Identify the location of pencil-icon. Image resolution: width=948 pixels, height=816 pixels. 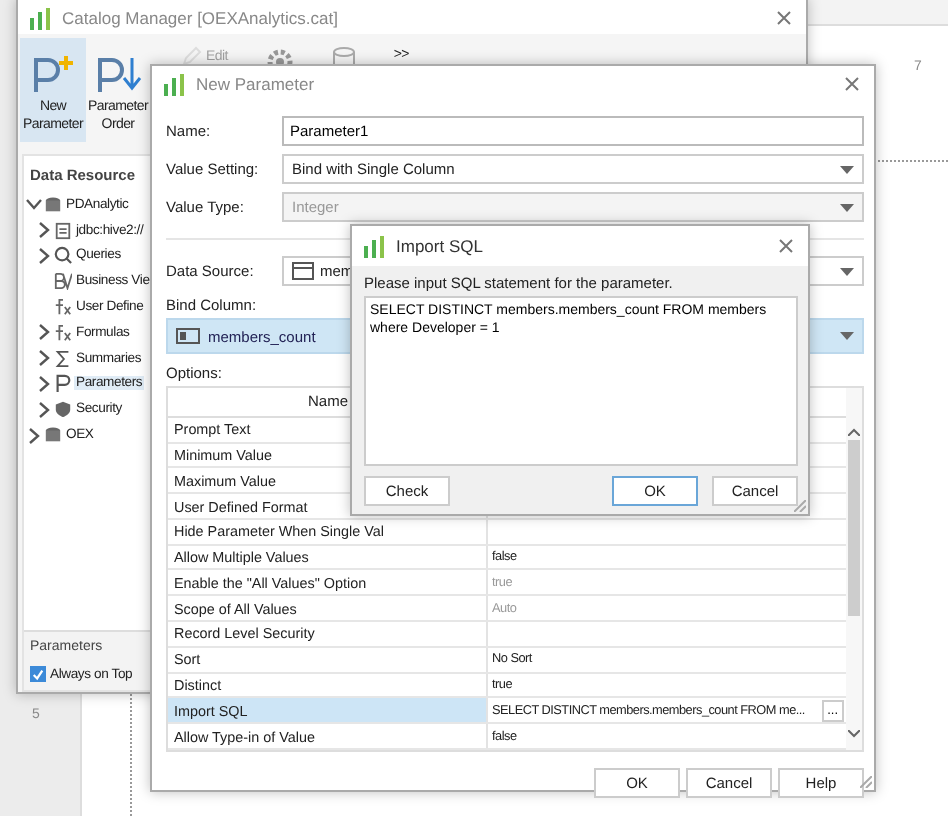
(192, 56).